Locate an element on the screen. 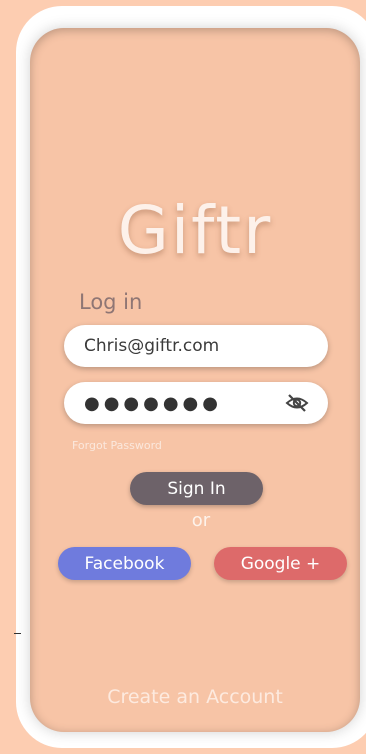 Image resolution: width=366 pixels, height=754 pixels. email-field: Chris@giftr.com is located at coordinates (196, 346).